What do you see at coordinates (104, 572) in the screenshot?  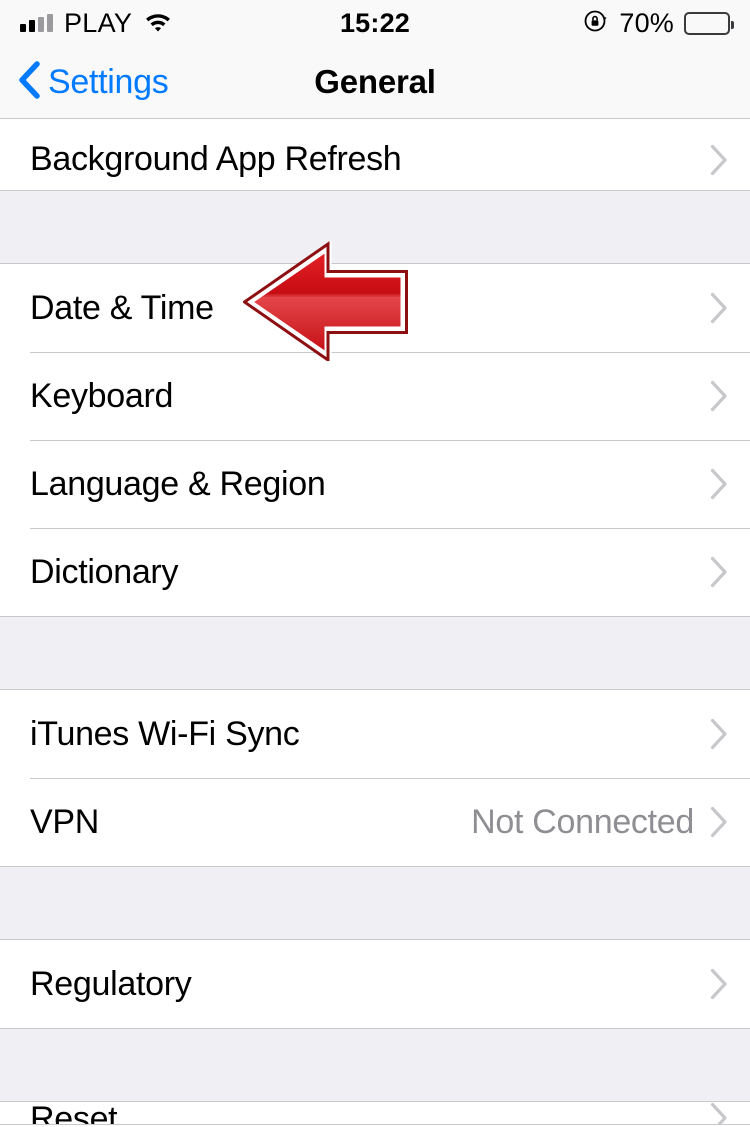 I see `row-label: Dictionary` at bounding box center [104, 572].